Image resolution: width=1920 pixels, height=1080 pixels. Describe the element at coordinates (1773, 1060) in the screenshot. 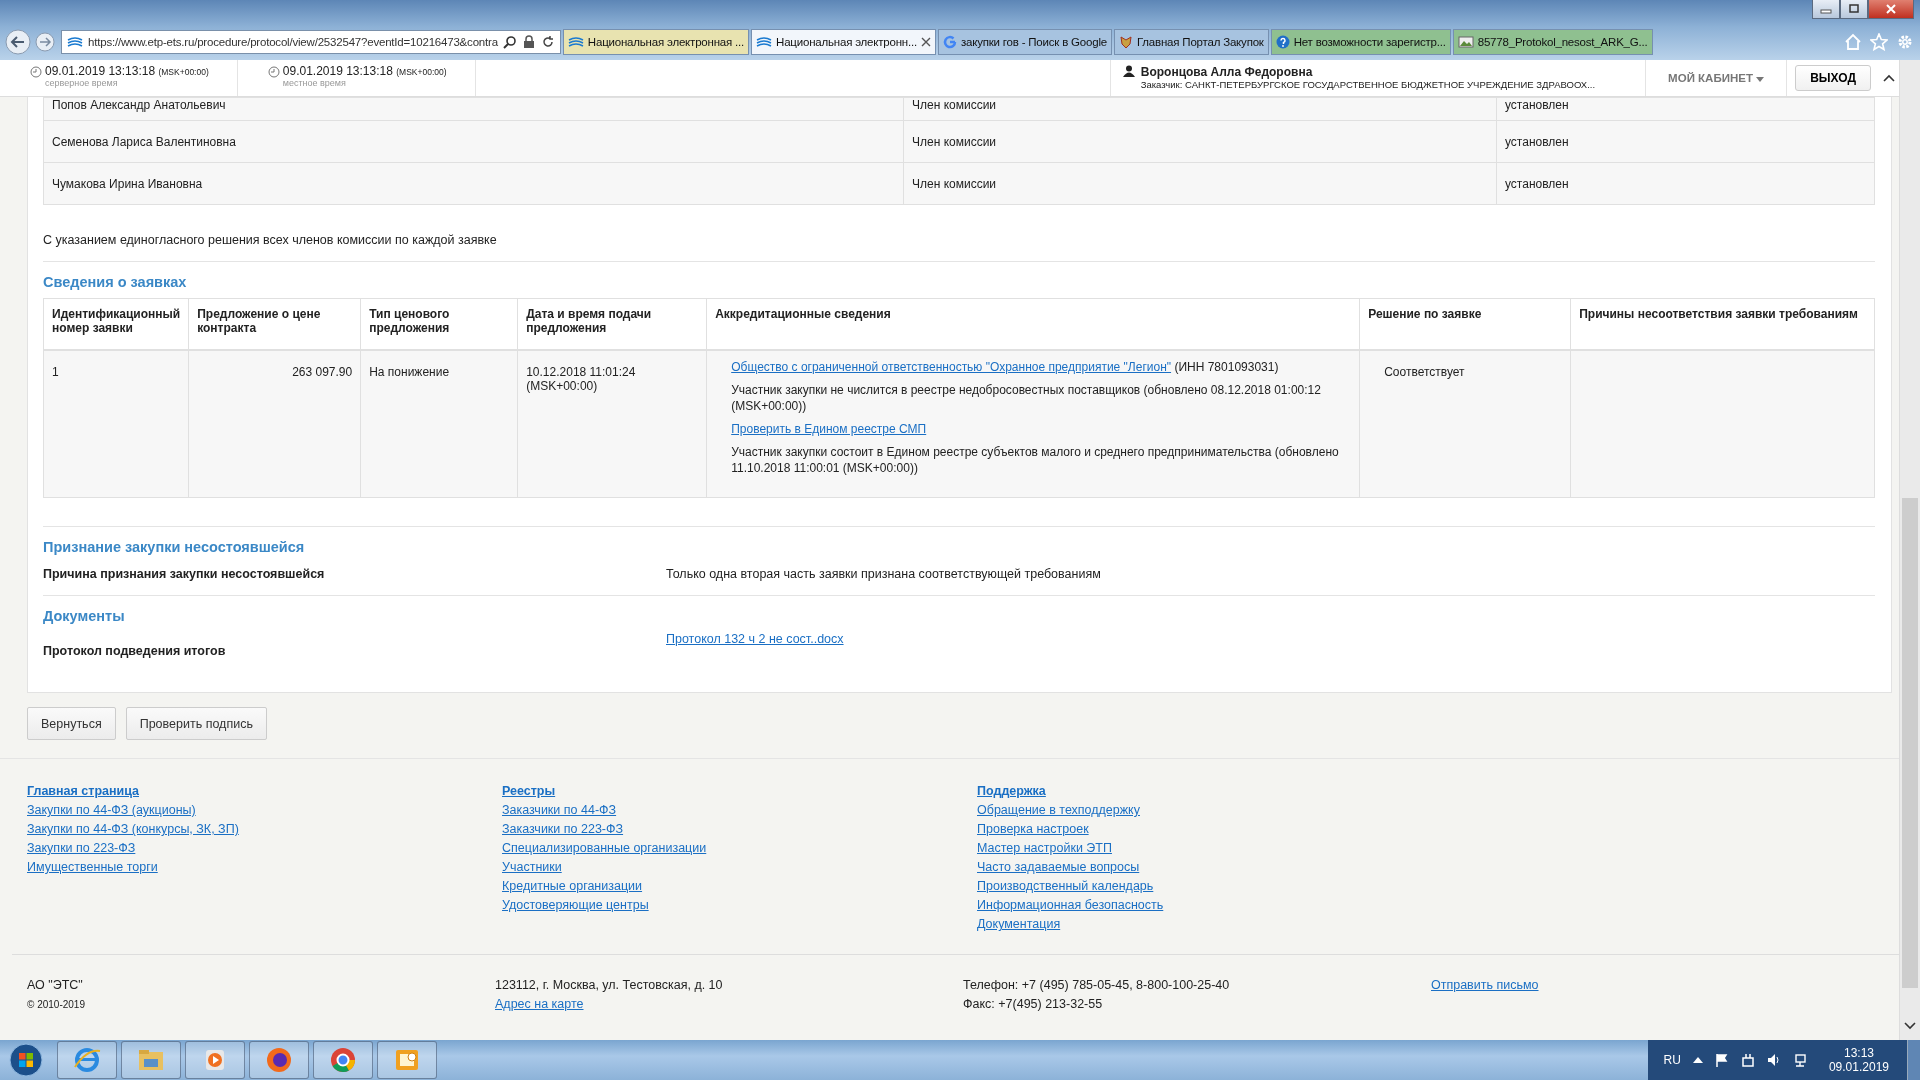

I see `speaker-icon` at that location.